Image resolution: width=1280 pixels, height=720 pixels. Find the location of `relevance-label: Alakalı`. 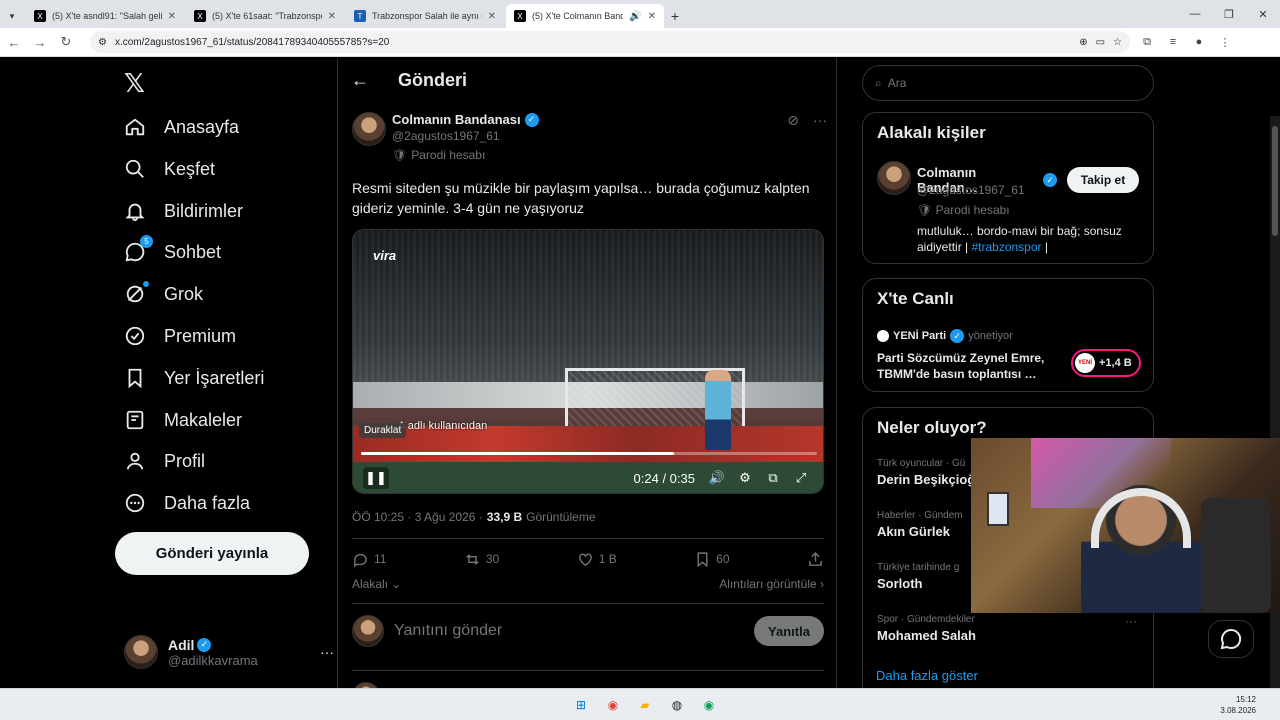

relevance-label: Alakalı is located at coordinates (370, 584).